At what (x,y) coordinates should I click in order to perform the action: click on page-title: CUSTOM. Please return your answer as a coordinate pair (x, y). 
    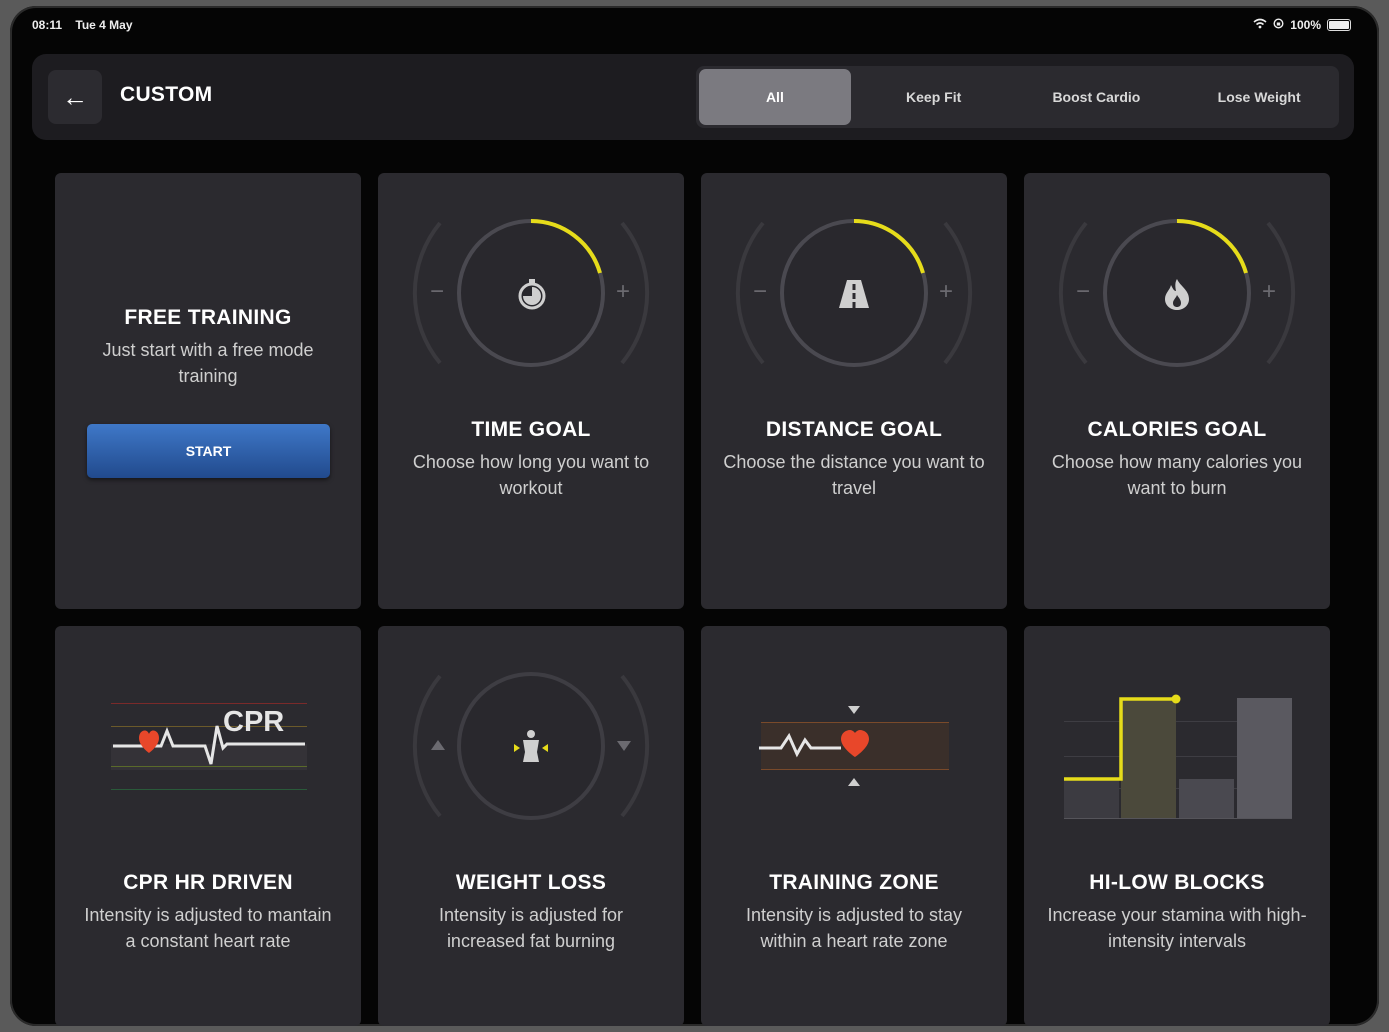
    Looking at the image, I should click on (166, 94).